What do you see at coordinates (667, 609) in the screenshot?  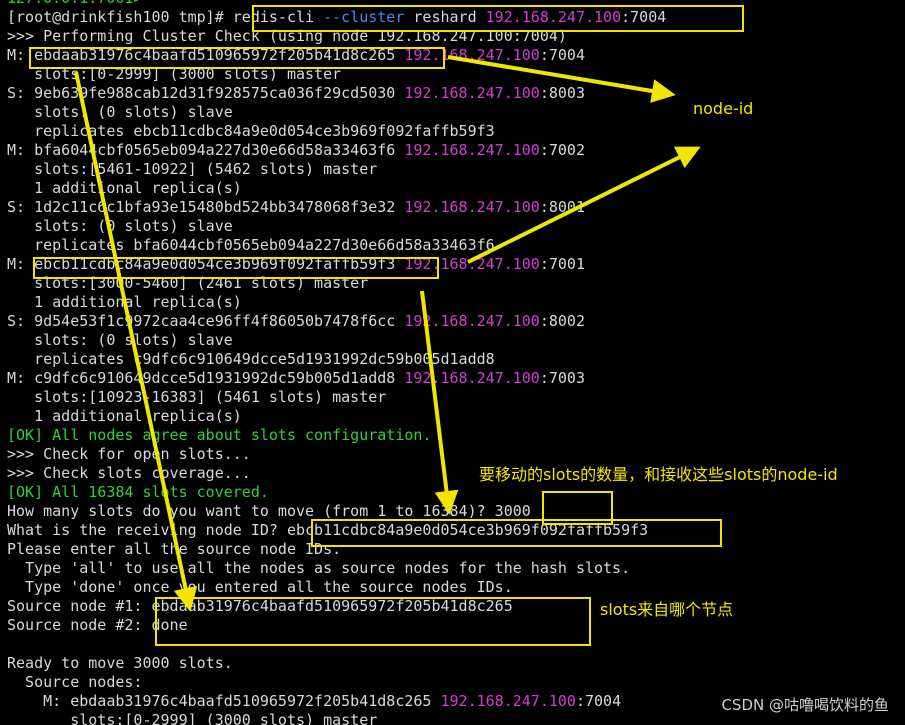 I see `source-node-annotation: slots来自哪个节点` at bounding box center [667, 609].